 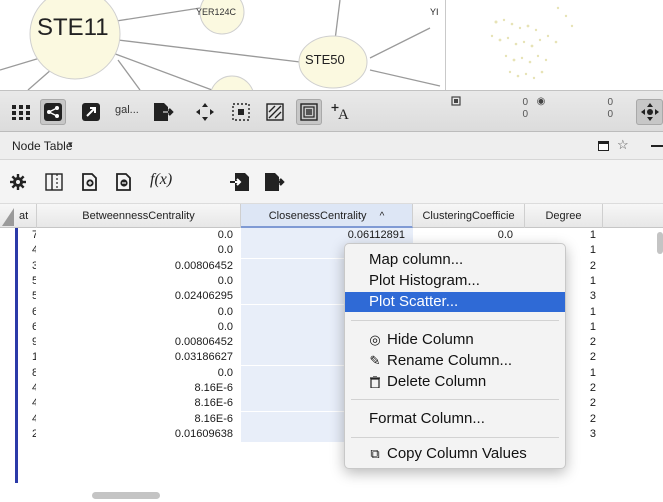 I want to click on hidden-nodes-total: 0, so click(x=610, y=114).